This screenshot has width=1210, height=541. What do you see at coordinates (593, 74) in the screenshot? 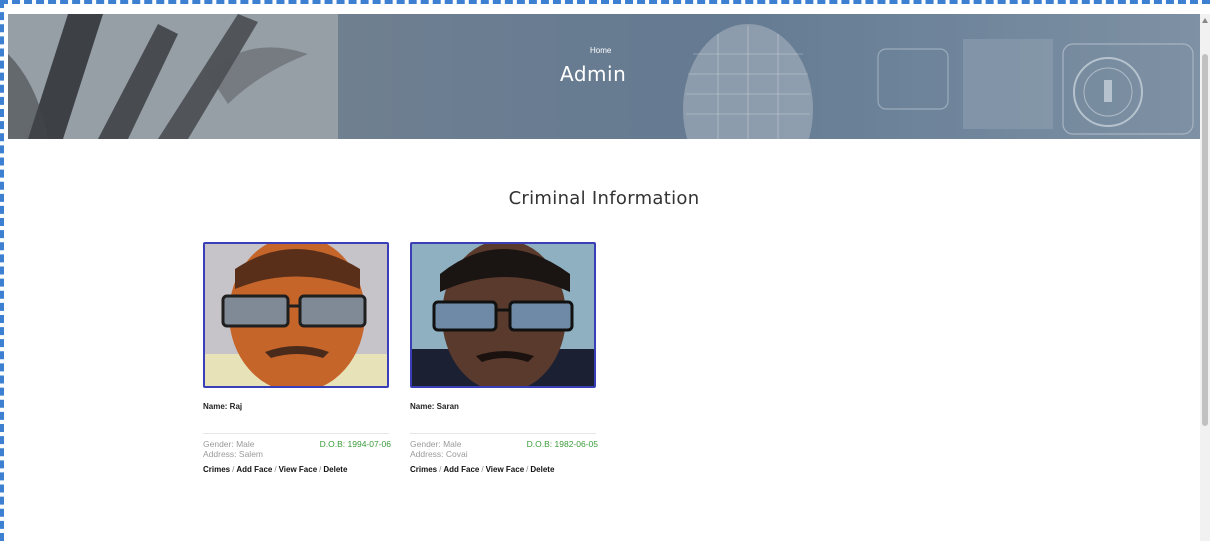
I see `page-title: Admin` at bounding box center [593, 74].